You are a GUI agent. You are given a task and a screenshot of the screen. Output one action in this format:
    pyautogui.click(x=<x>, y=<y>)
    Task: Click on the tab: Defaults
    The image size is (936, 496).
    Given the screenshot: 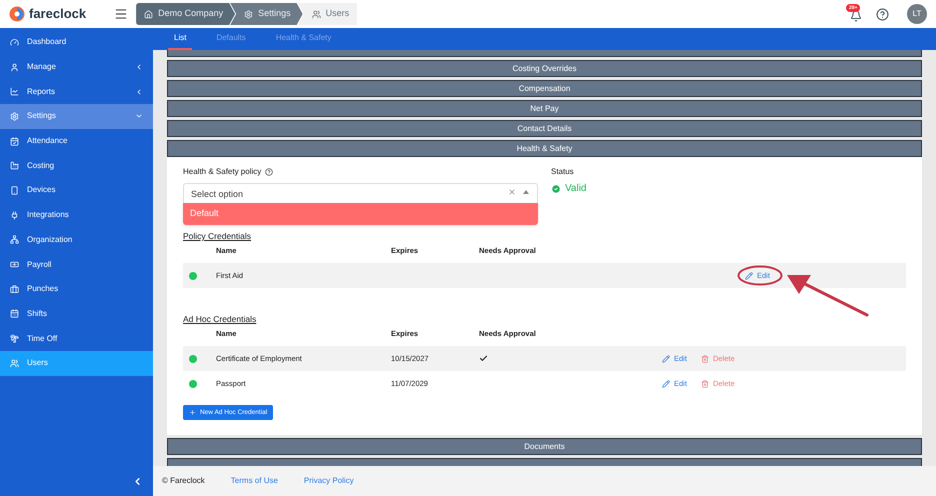 What is the action you would take?
    pyautogui.click(x=231, y=39)
    